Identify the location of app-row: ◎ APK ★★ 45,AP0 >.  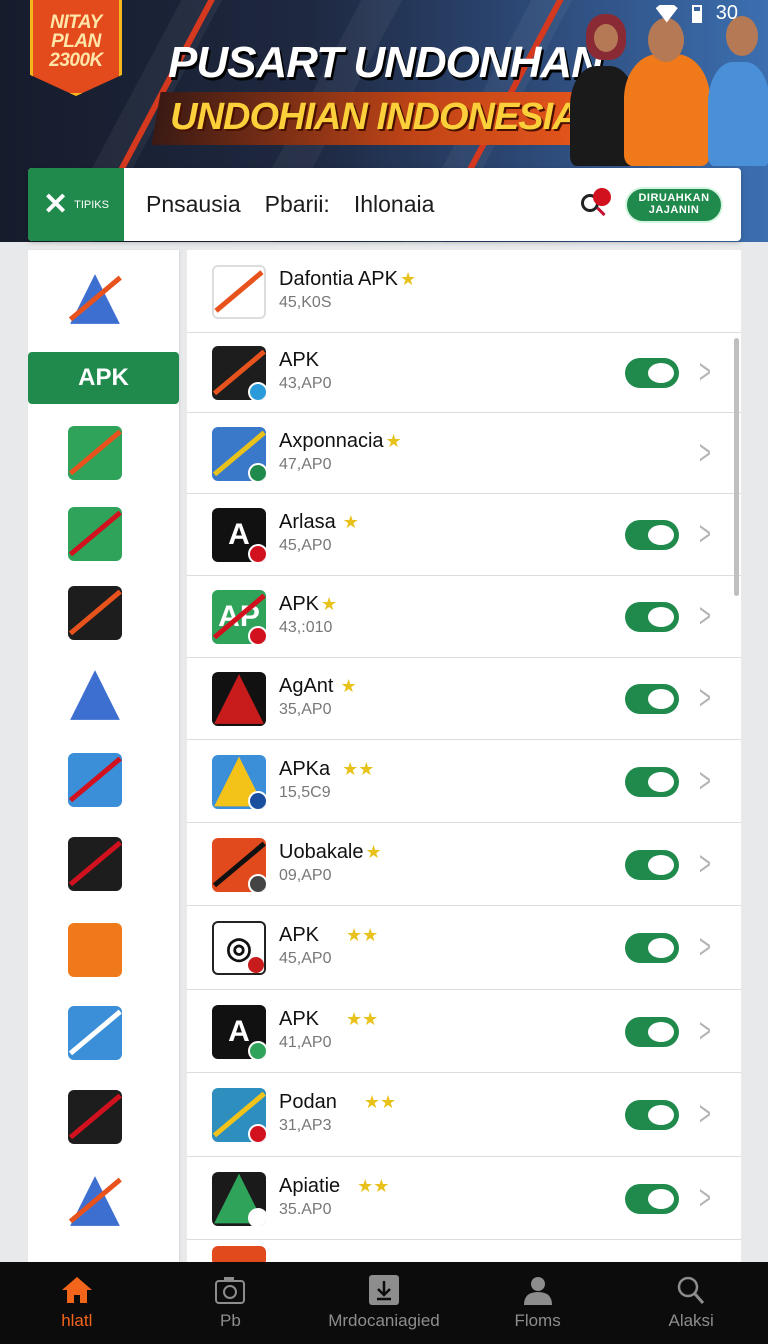
(464, 948).